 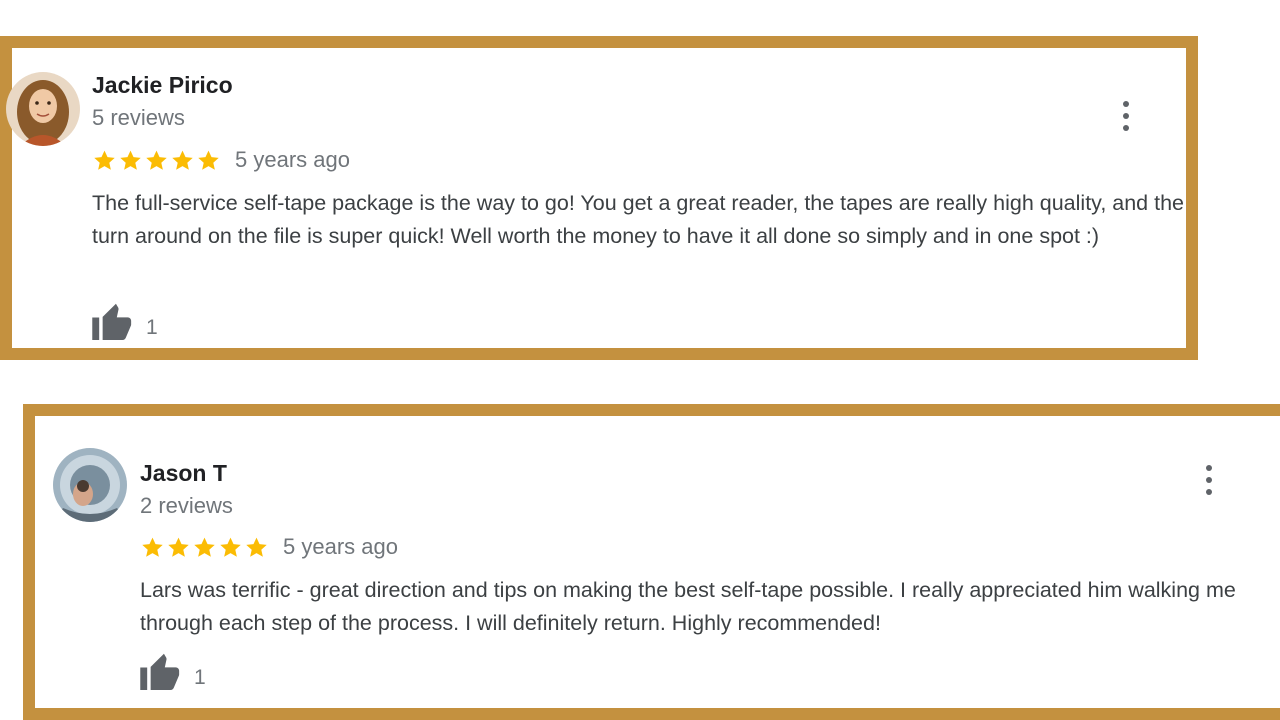 What do you see at coordinates (186, 505) in the screenshot?
I see `reviewer-review-count: 2 reviews` at bounding box center [186, 505].